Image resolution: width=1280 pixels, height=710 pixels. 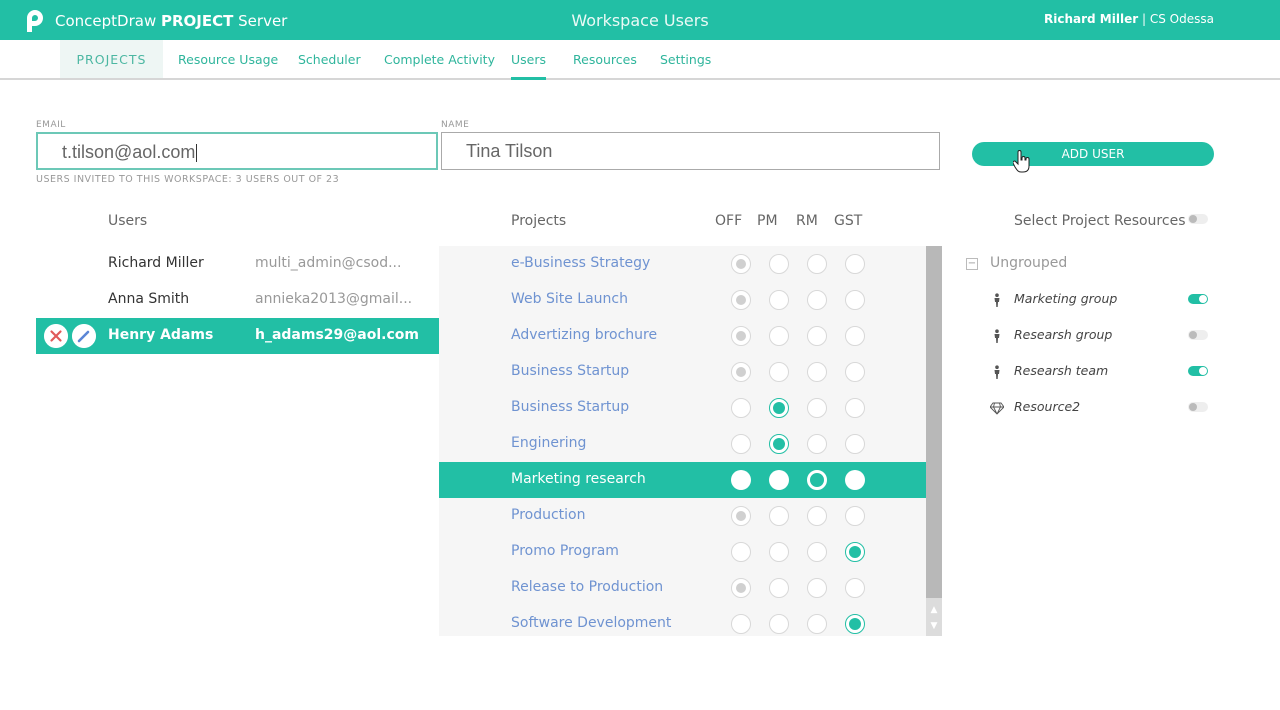 What do you see at coordinates (972, 264) in the screenshot?
I see `collapse-icon: −` at bounding box center [972, 264].